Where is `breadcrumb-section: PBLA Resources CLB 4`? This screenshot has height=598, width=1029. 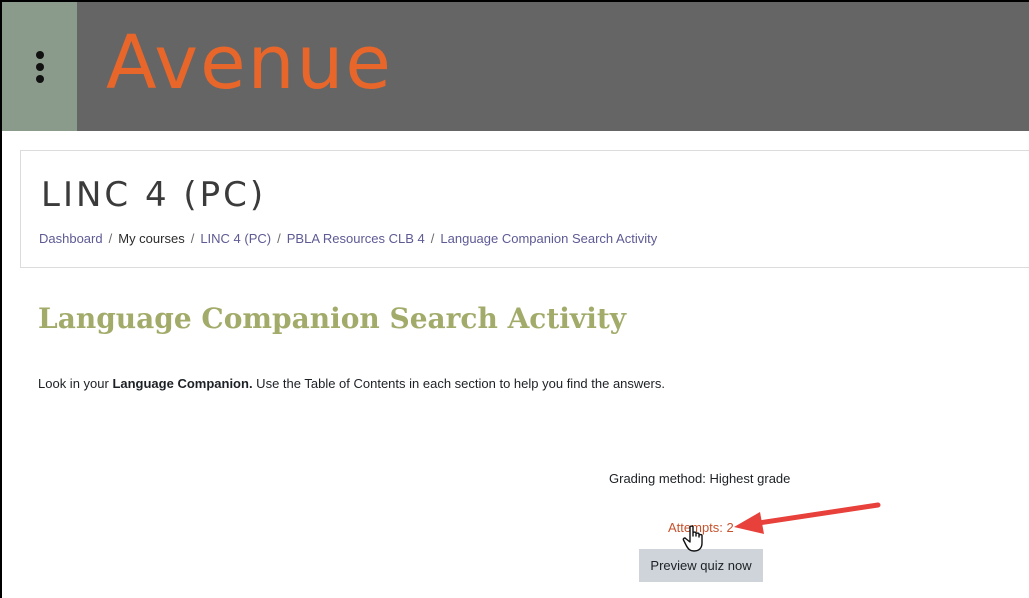
breadcrumb-section: PBLA Resources CLB 4 is located at coordinates (356, 238).